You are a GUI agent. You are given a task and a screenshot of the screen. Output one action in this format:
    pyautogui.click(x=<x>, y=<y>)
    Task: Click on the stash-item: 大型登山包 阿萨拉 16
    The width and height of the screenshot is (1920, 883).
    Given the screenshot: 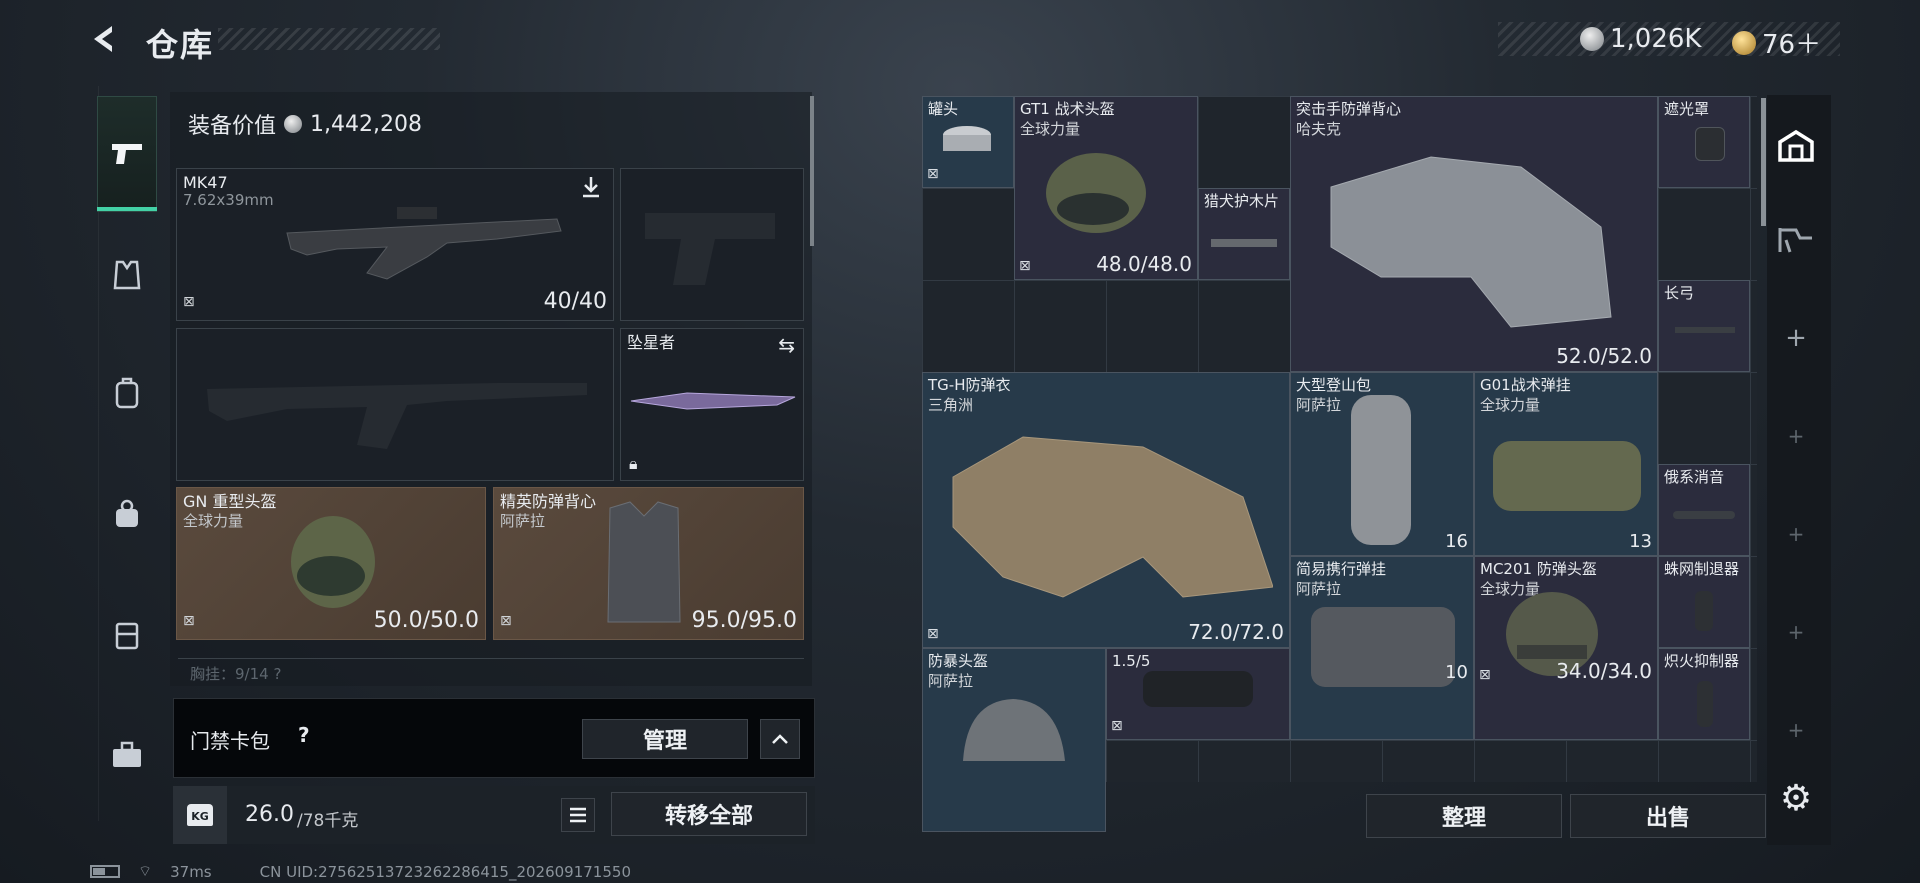 What is the action you would take?
    pyautogui.click(x=1382, y=464)
    